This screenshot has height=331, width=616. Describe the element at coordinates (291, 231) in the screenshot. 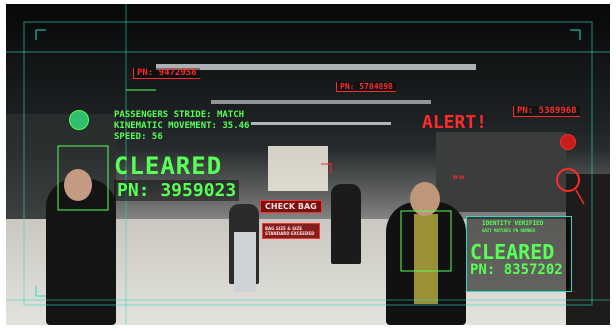

I see `bag-size-warning: BAG SIZE & SIZE STANDARD EXCEEDED` at that location.